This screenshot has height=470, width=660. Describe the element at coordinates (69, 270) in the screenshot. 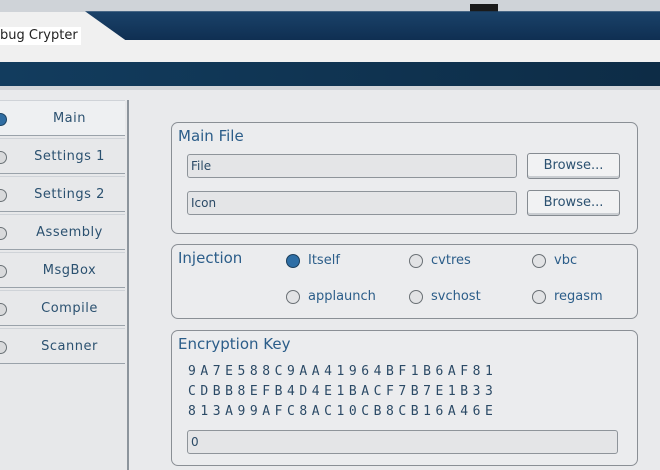

I see `sidebar-item-label: MsgBox` at that location.